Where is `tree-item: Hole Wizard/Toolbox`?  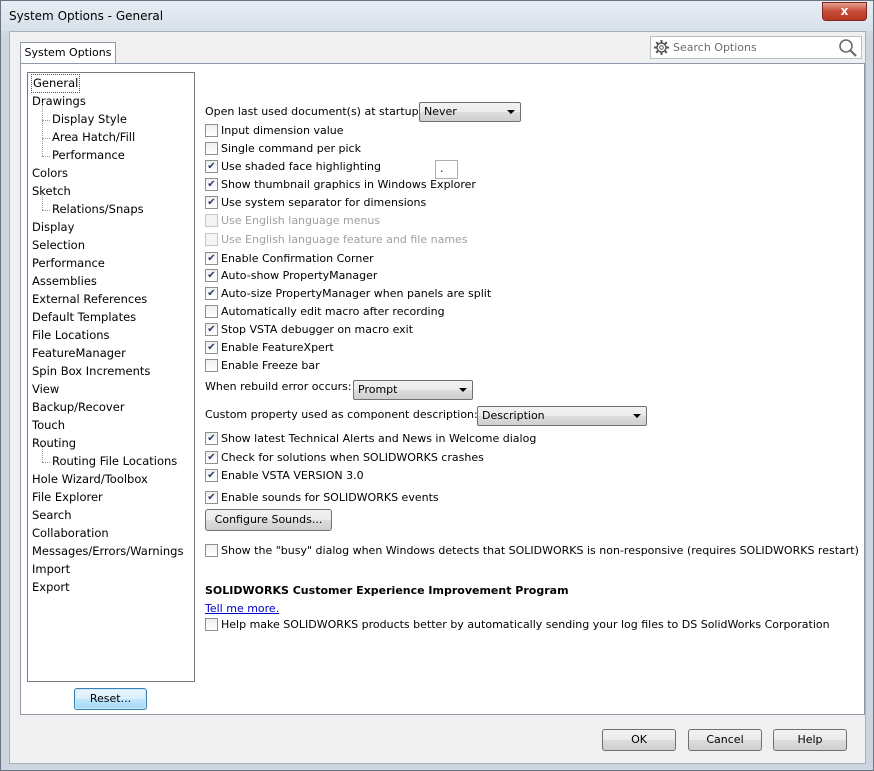
tree-item: Hole Wizard/Toolbox is located at coordinates (90, 479).